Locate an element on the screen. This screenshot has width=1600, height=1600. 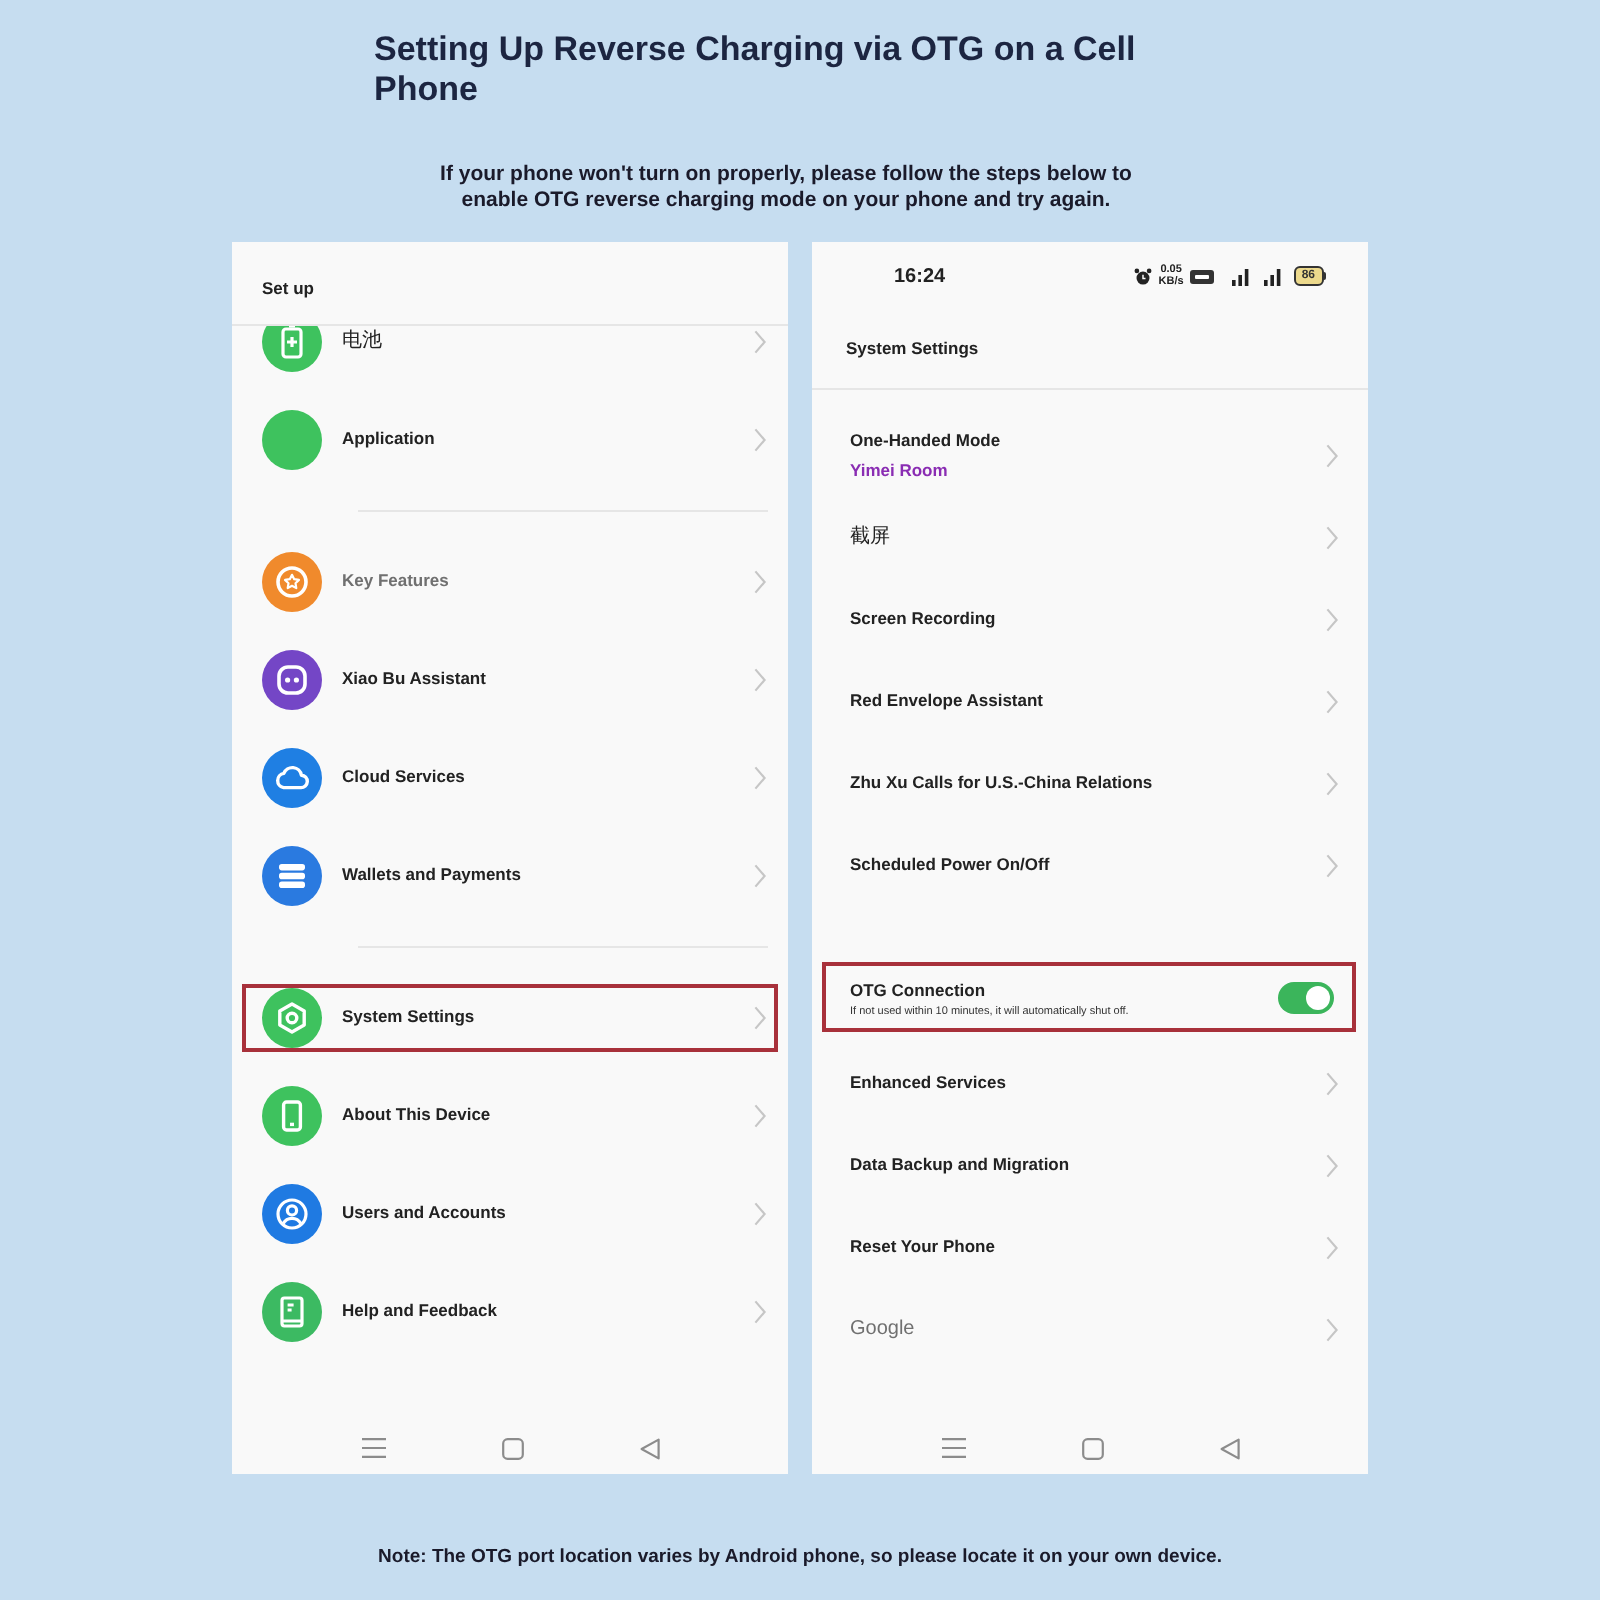
settings-item: Google is located at coordinates (1089, 1329).